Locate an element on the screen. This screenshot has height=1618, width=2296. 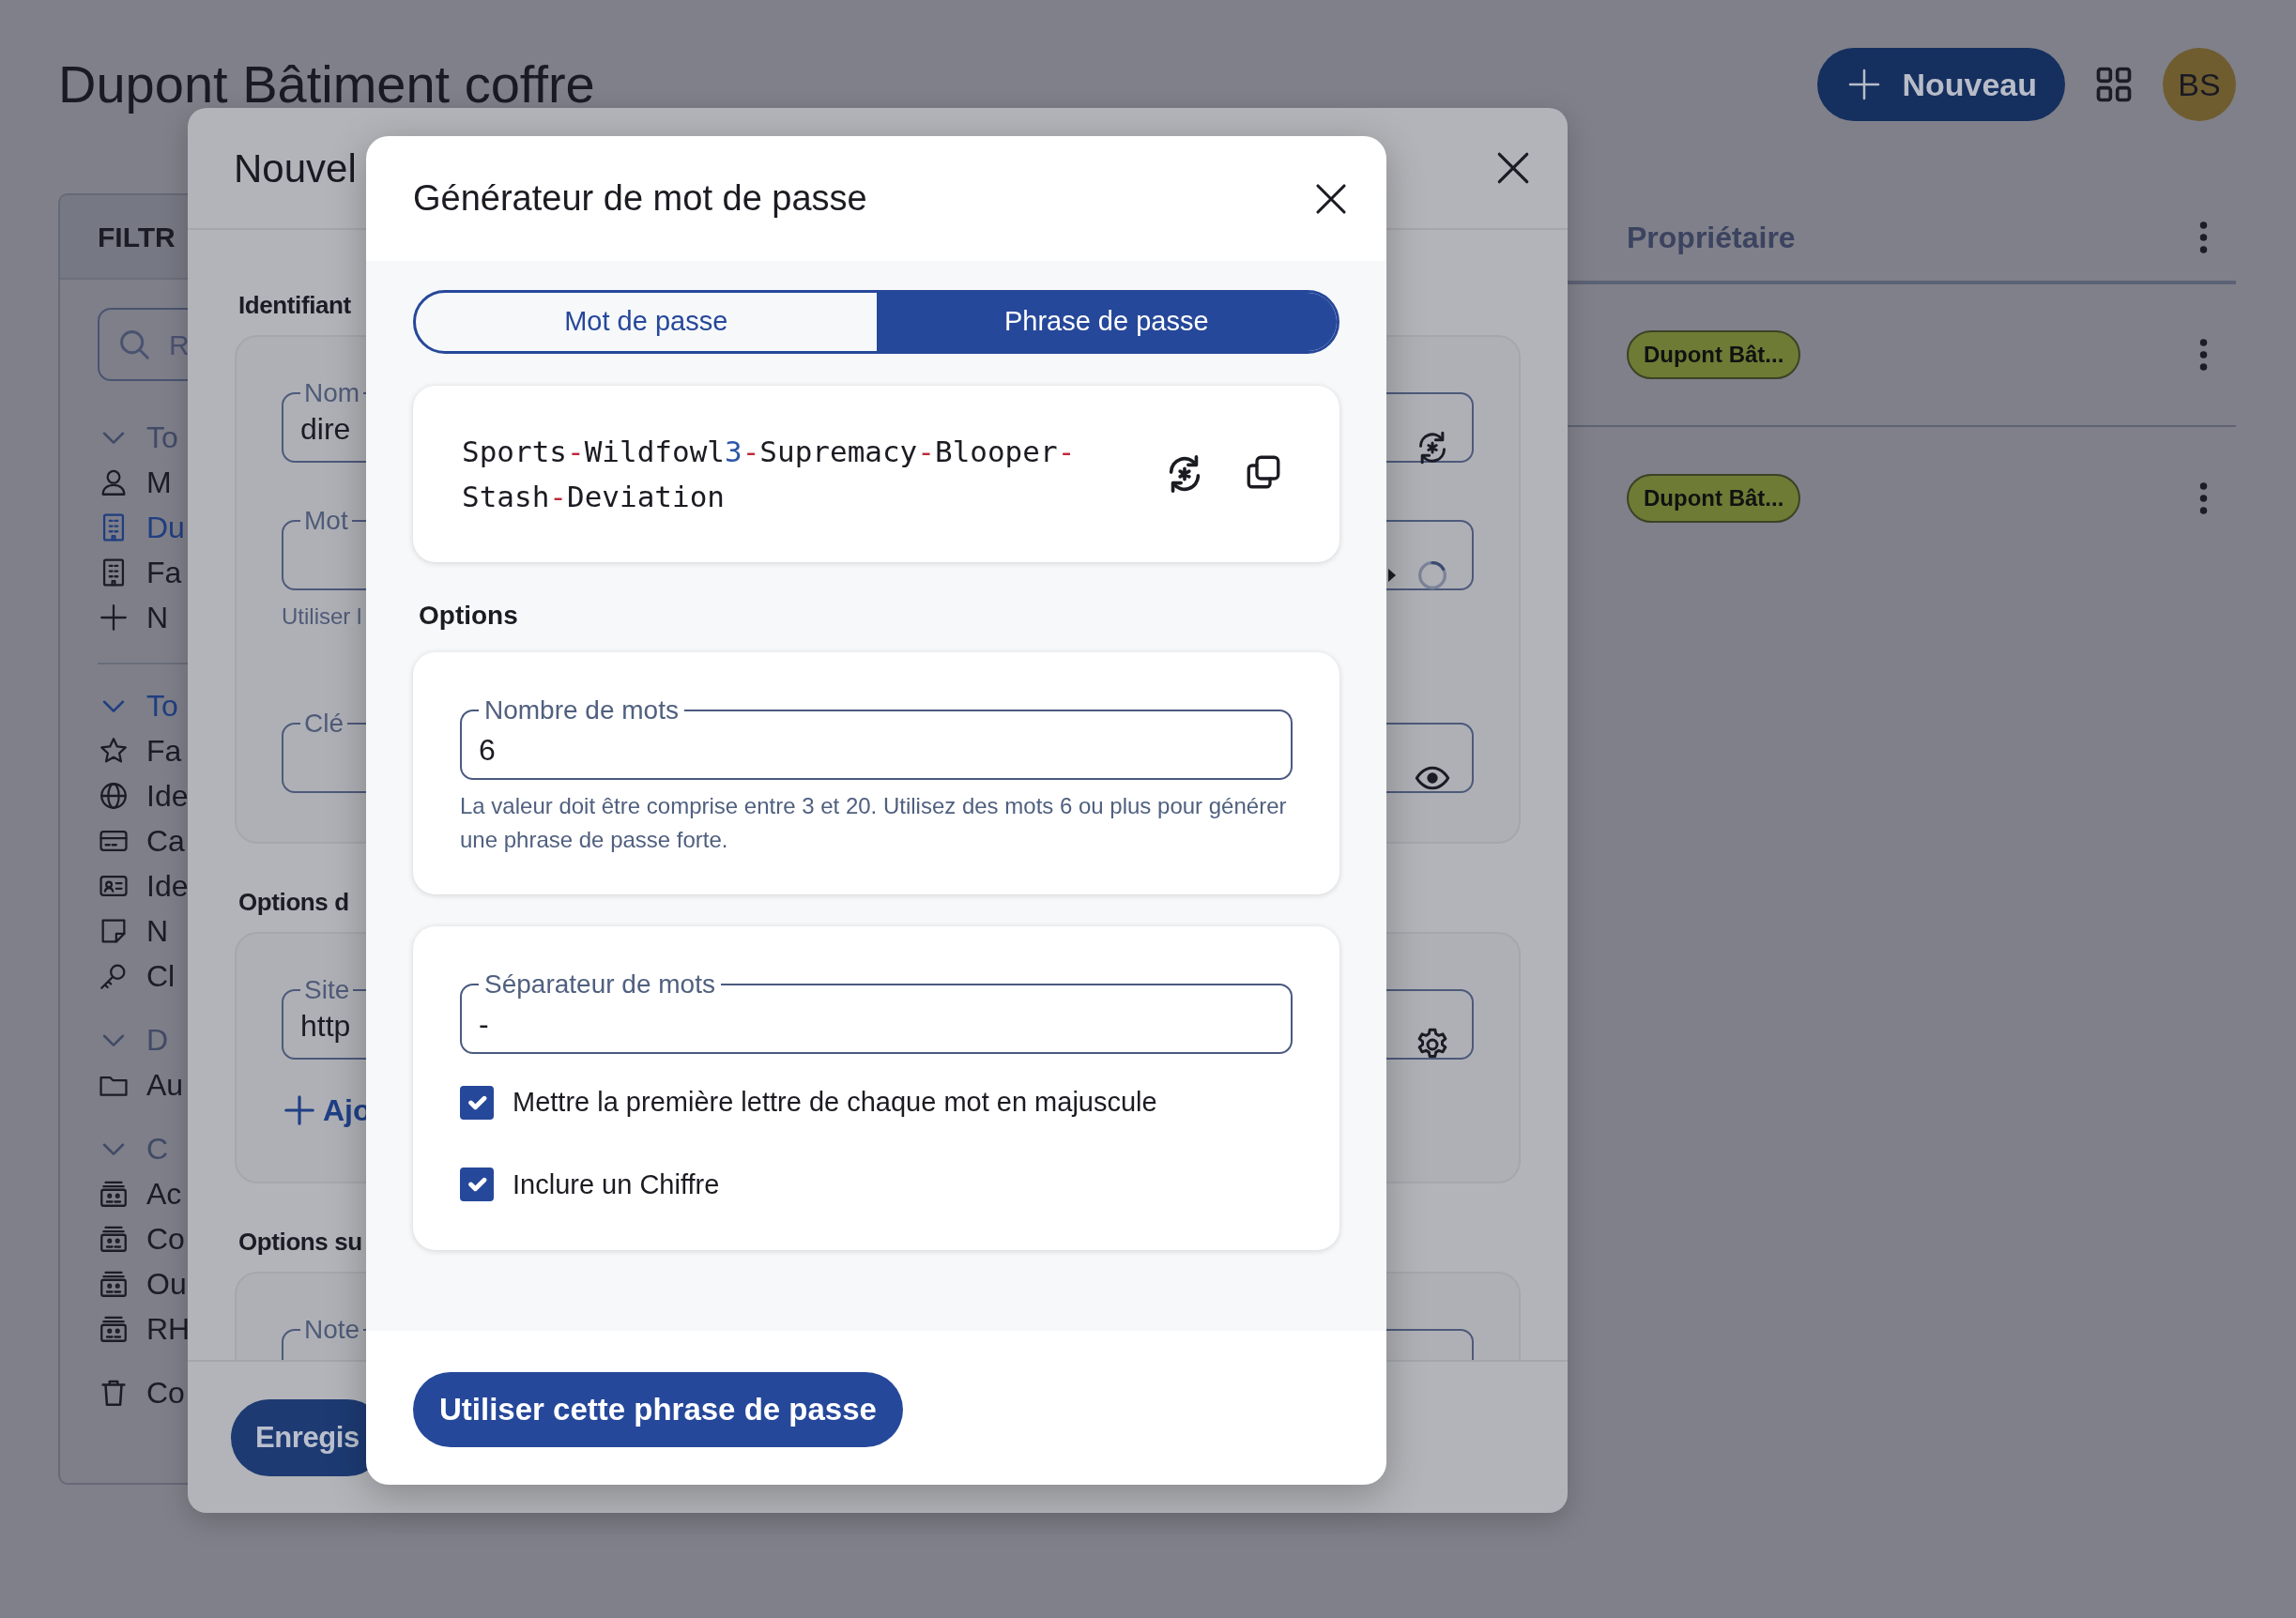
section-heading: Options su is located at coordinates (300, 1243).